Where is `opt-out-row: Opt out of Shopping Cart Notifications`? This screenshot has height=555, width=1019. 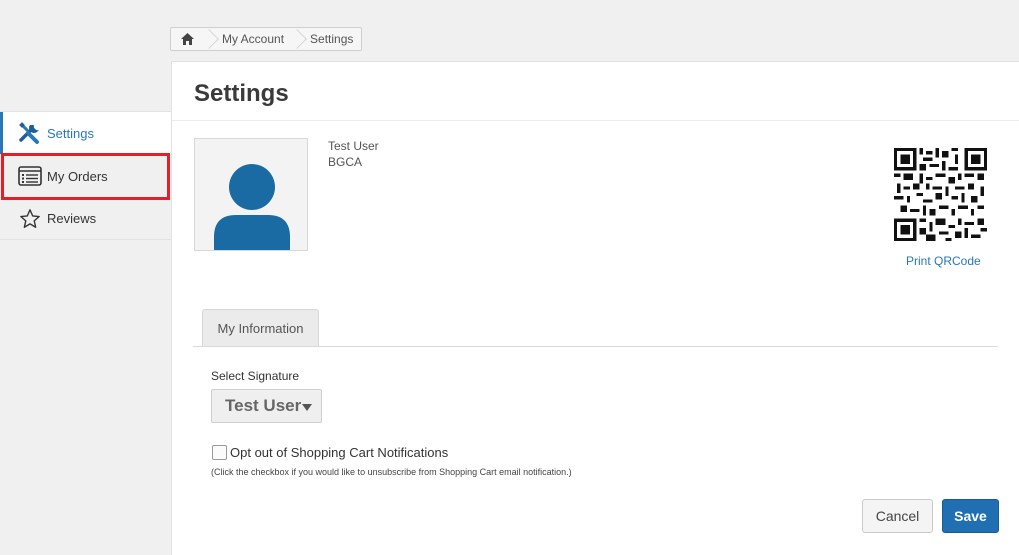 opt-out-row: Opt out of Shopping Cart Notifications is located at coordinates (330, 452).